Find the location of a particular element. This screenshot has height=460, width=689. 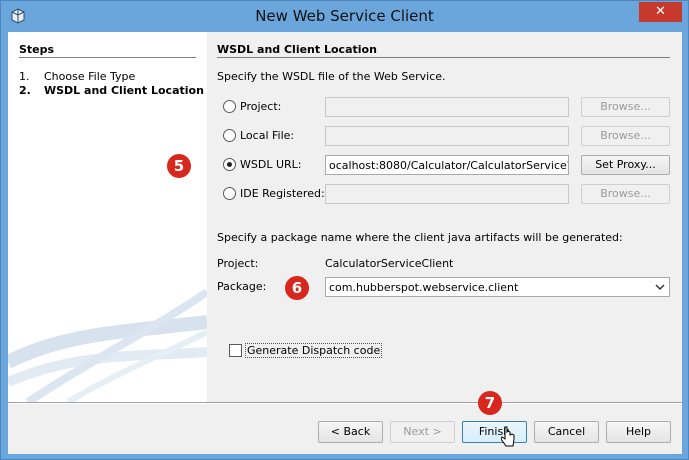

next-button: Next > is located at coordinates (422, 432).